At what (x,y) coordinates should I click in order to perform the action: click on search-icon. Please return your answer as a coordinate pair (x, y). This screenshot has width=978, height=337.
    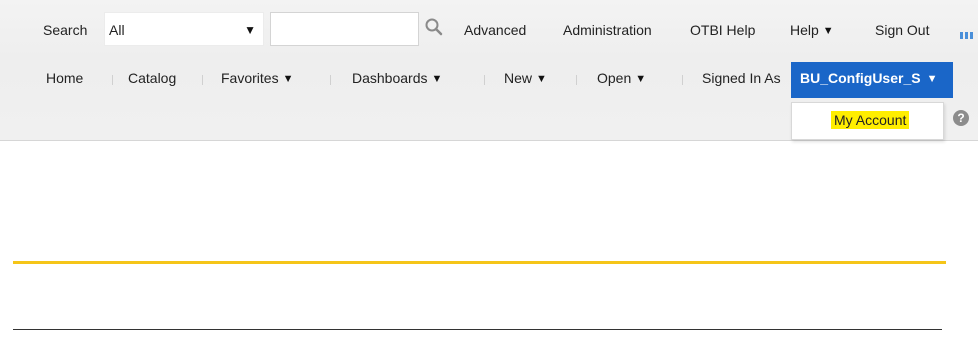
    Looking at the image, I should click on (434, 27).